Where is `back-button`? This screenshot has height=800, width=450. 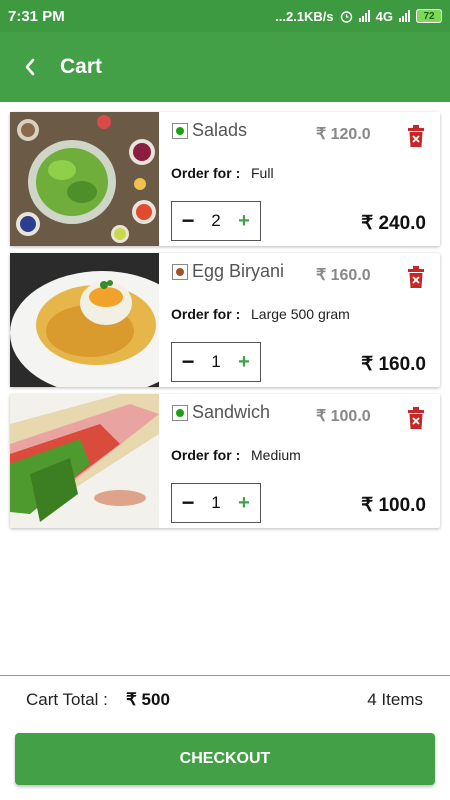
back-button is located at coordinates (30, 67).